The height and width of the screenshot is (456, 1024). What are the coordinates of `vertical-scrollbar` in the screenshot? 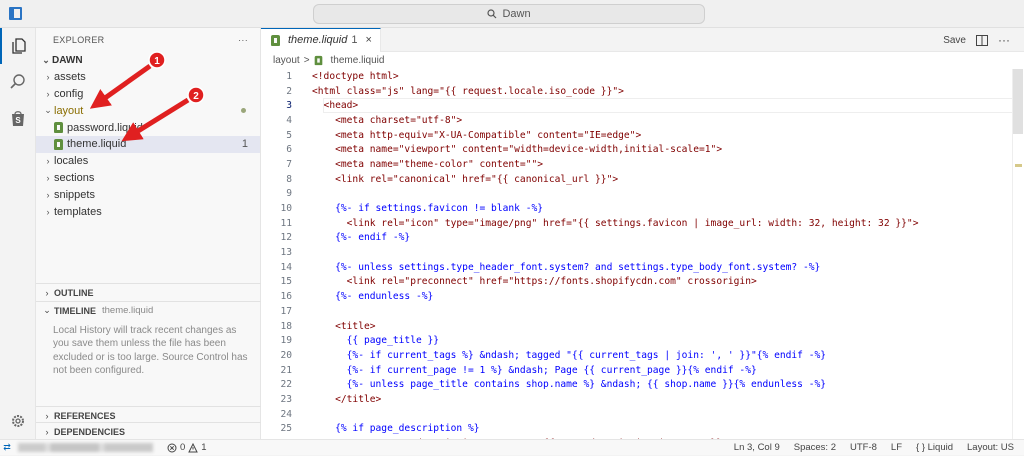 It's located at (1018, 254).